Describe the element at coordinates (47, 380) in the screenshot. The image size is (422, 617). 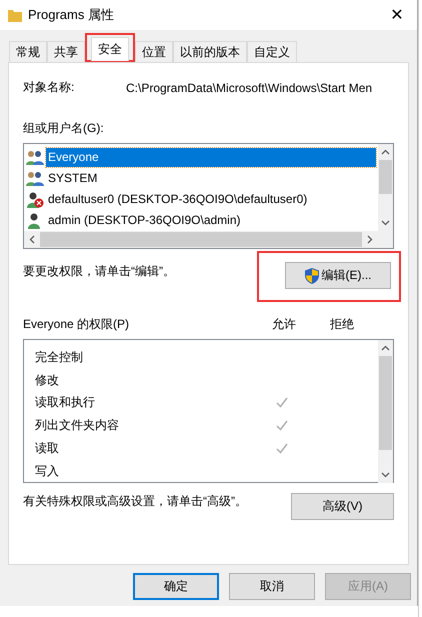
I see `permission-name: 修改` at that location.